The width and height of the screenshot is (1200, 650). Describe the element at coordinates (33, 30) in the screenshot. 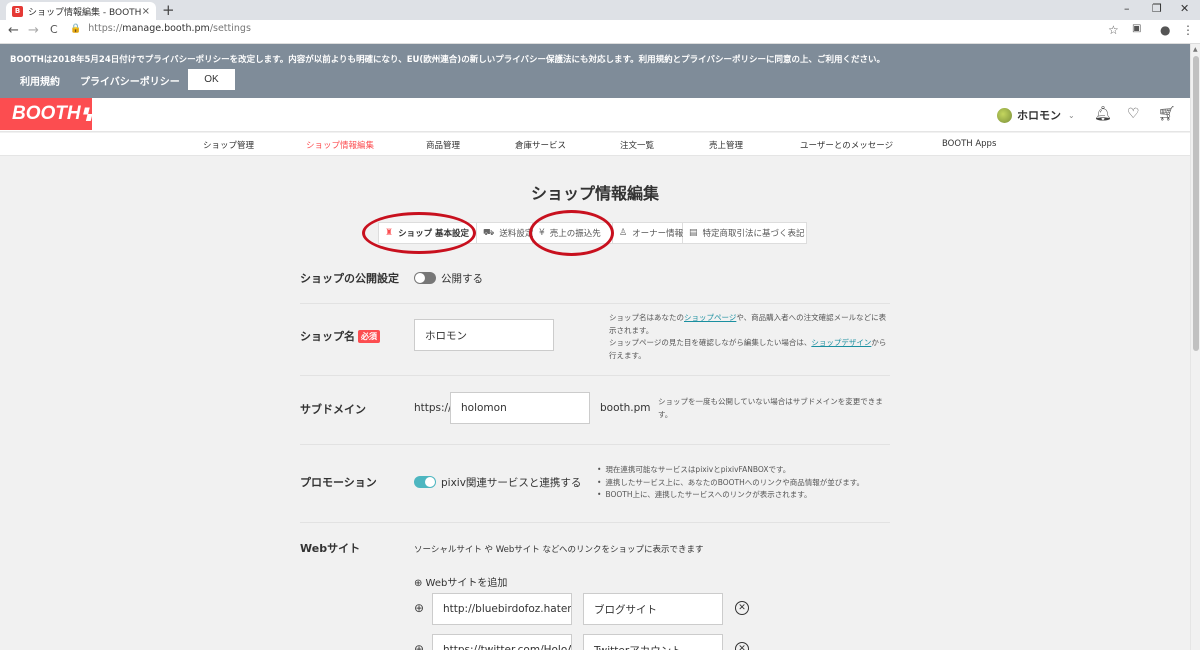

I see `forward-icon: →` at that location.